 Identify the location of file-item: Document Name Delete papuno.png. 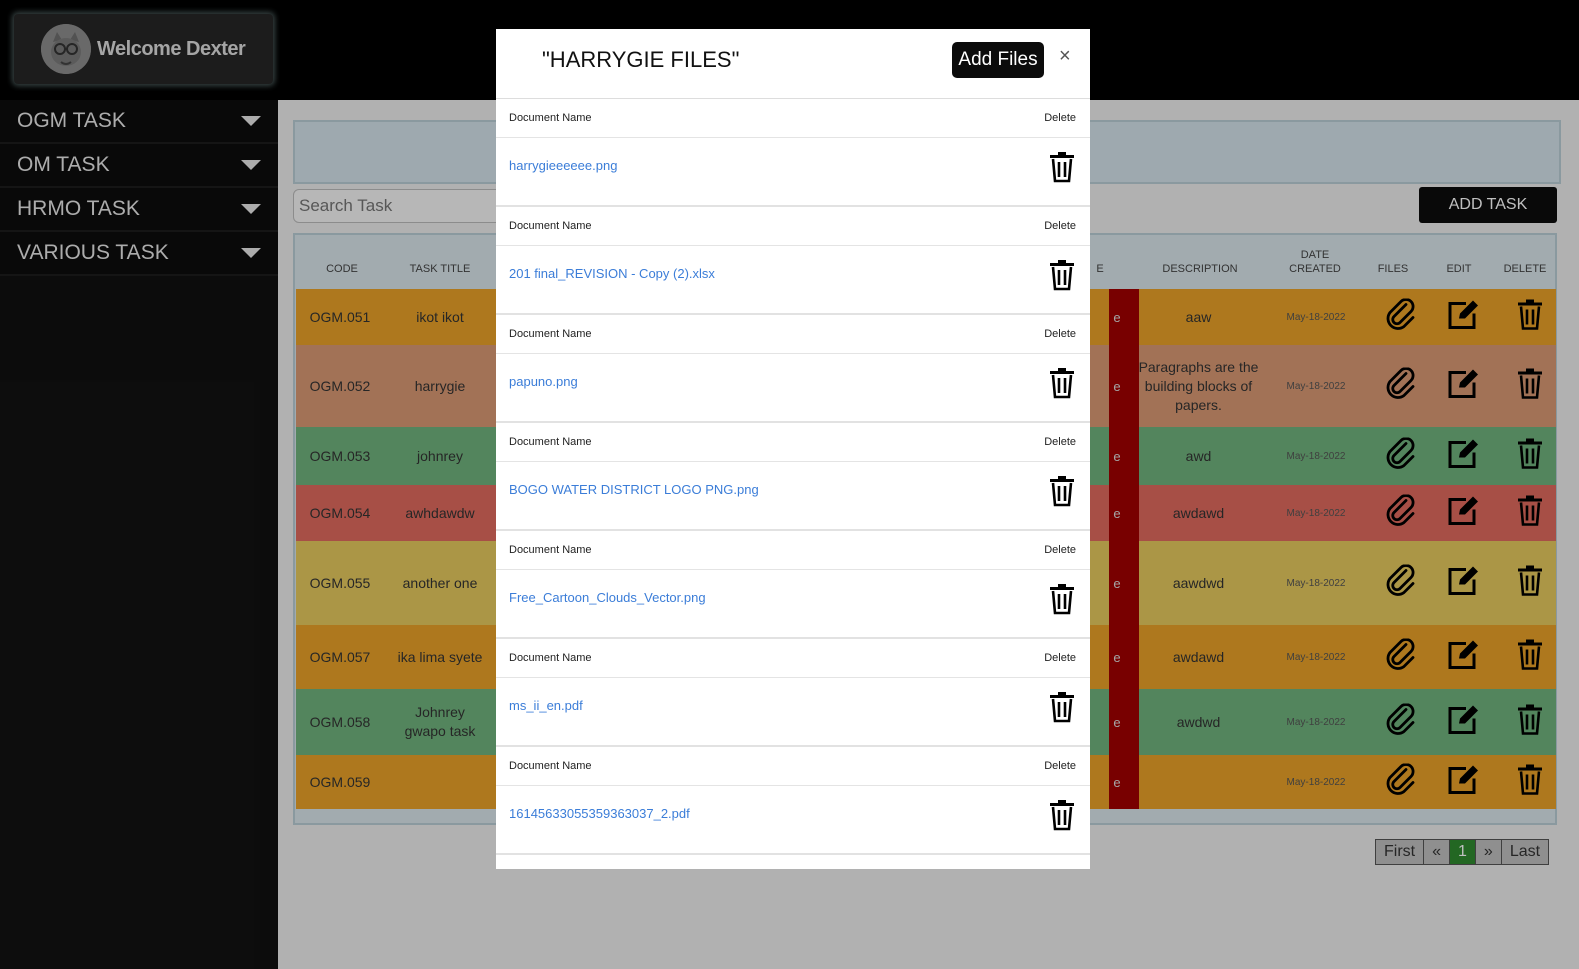
(793, 369).